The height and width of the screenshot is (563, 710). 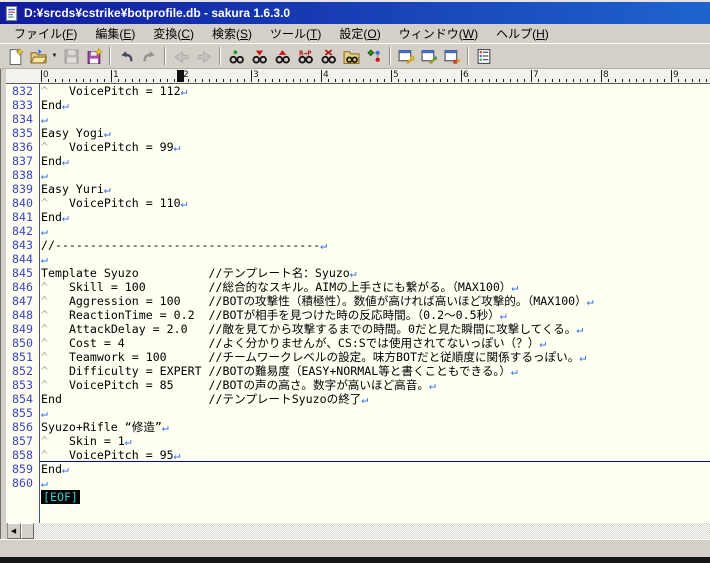 I want to click on line-number: 841, so click(x=22, y=217).